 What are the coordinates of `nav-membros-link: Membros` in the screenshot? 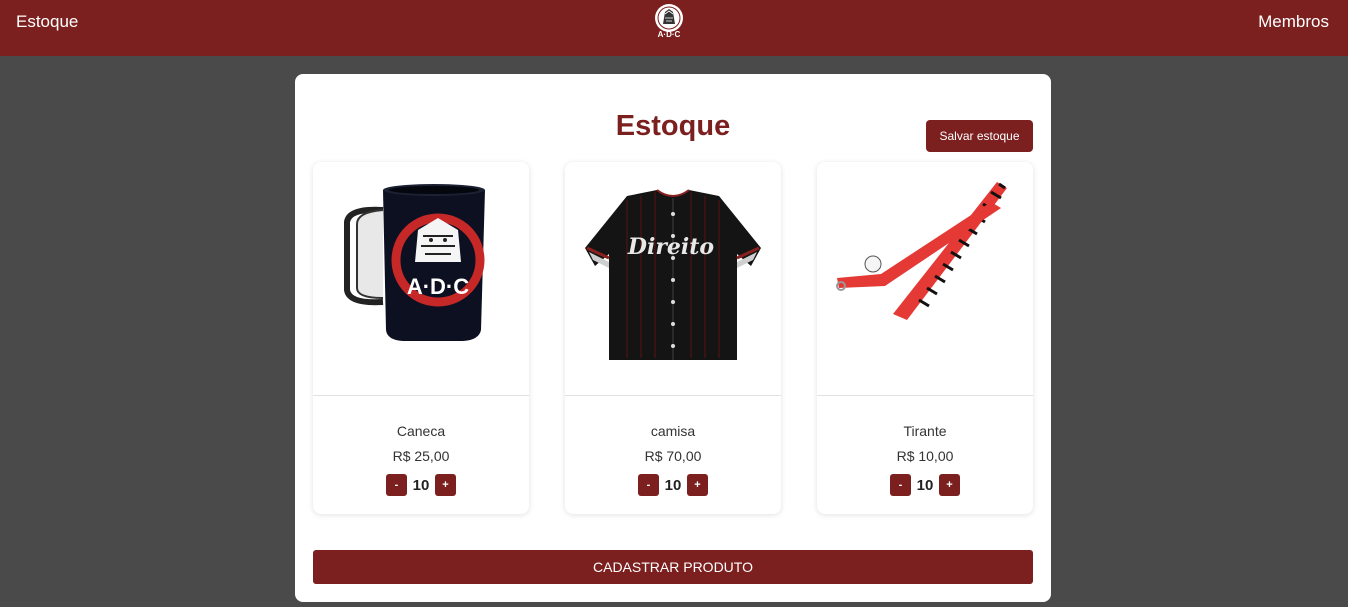 It's located at (1293, 22).